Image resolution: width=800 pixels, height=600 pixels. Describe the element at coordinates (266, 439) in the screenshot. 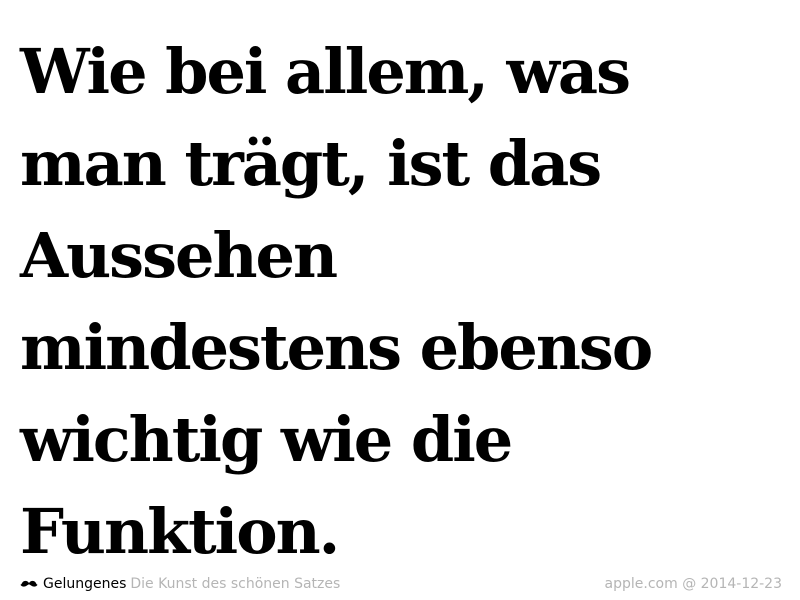

I see `quote-line: wichtig wie die` at that location.